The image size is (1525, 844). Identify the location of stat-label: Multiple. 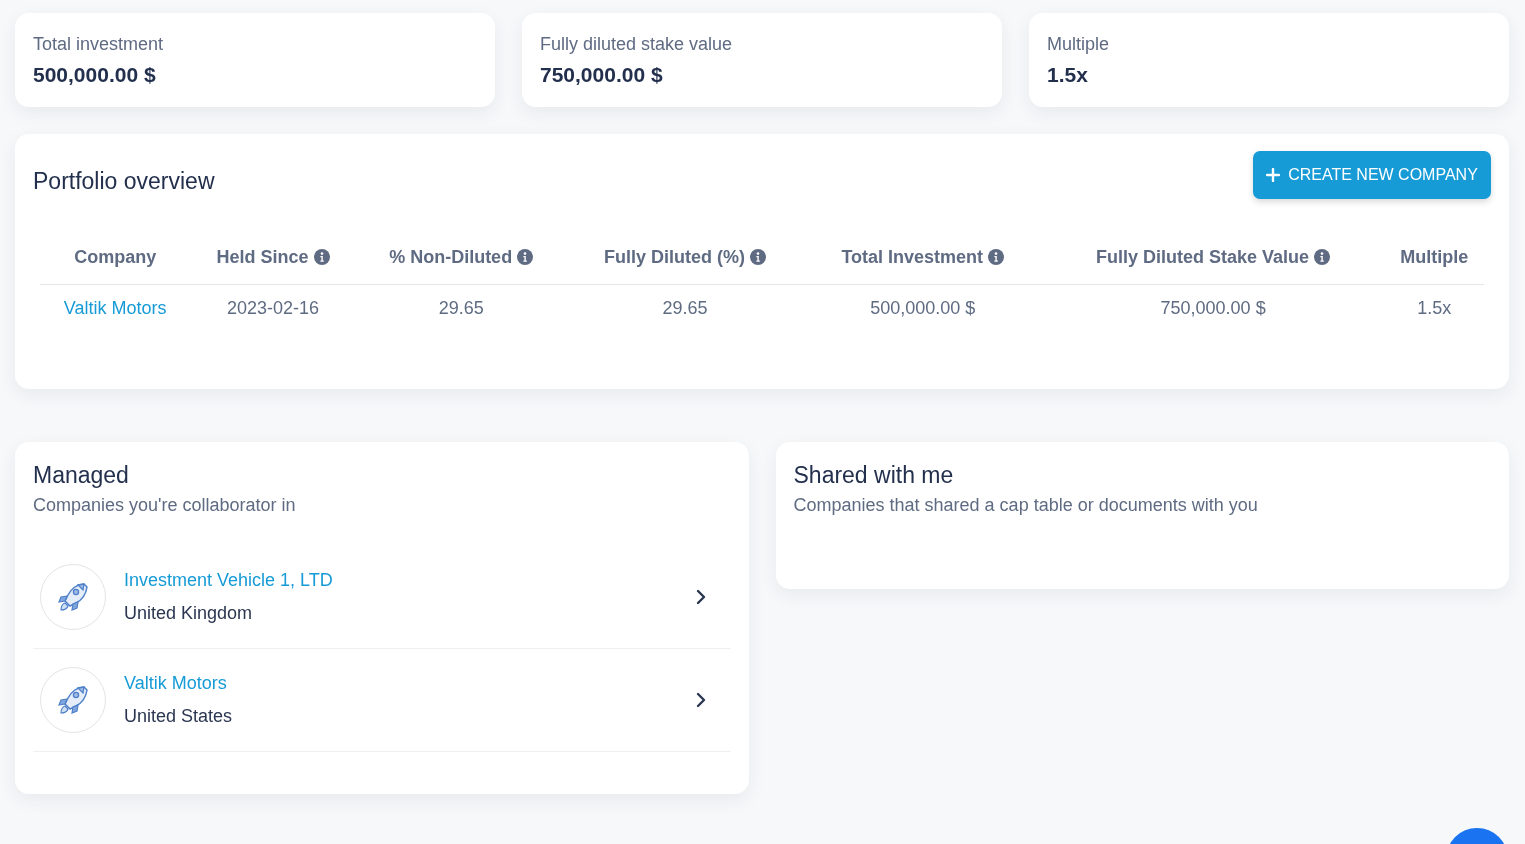
(1079, 44).